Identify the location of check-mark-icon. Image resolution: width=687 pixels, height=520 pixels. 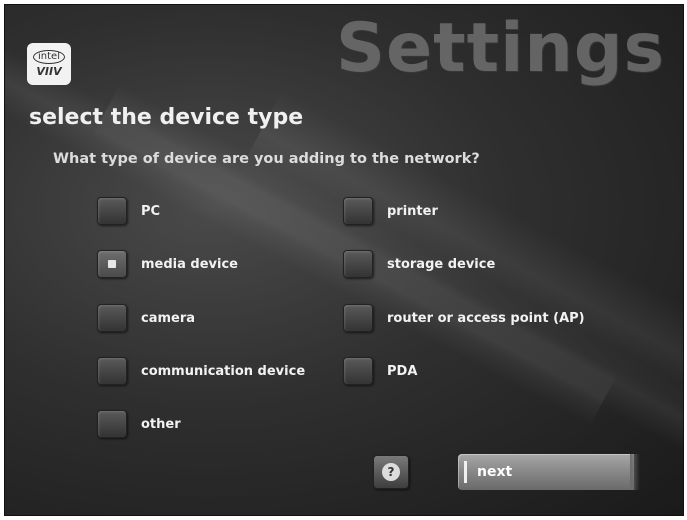
(112, 264).